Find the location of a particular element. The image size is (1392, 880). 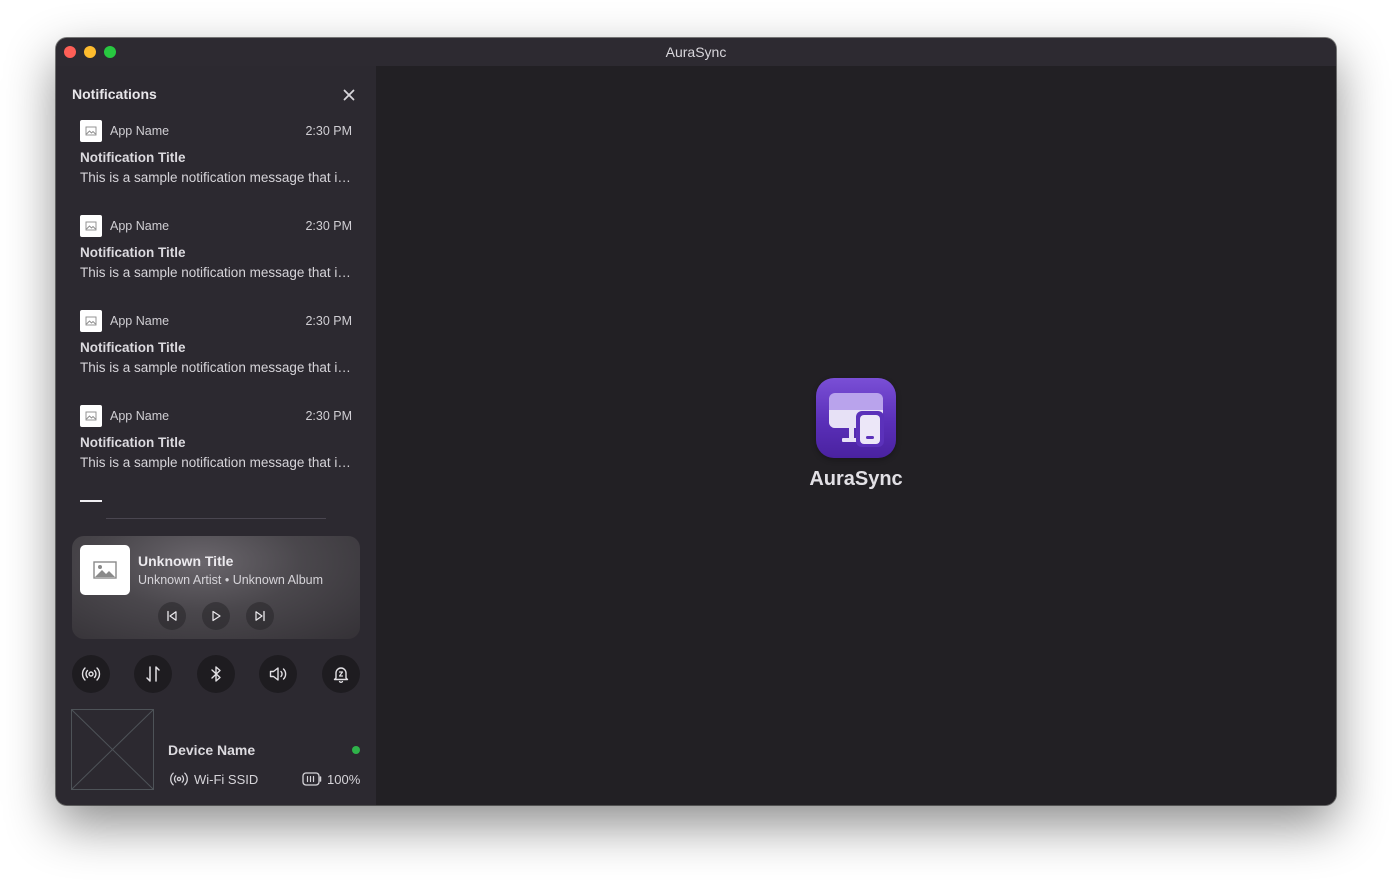

media-title: Unknown Title is located at coordinates (186, 561).